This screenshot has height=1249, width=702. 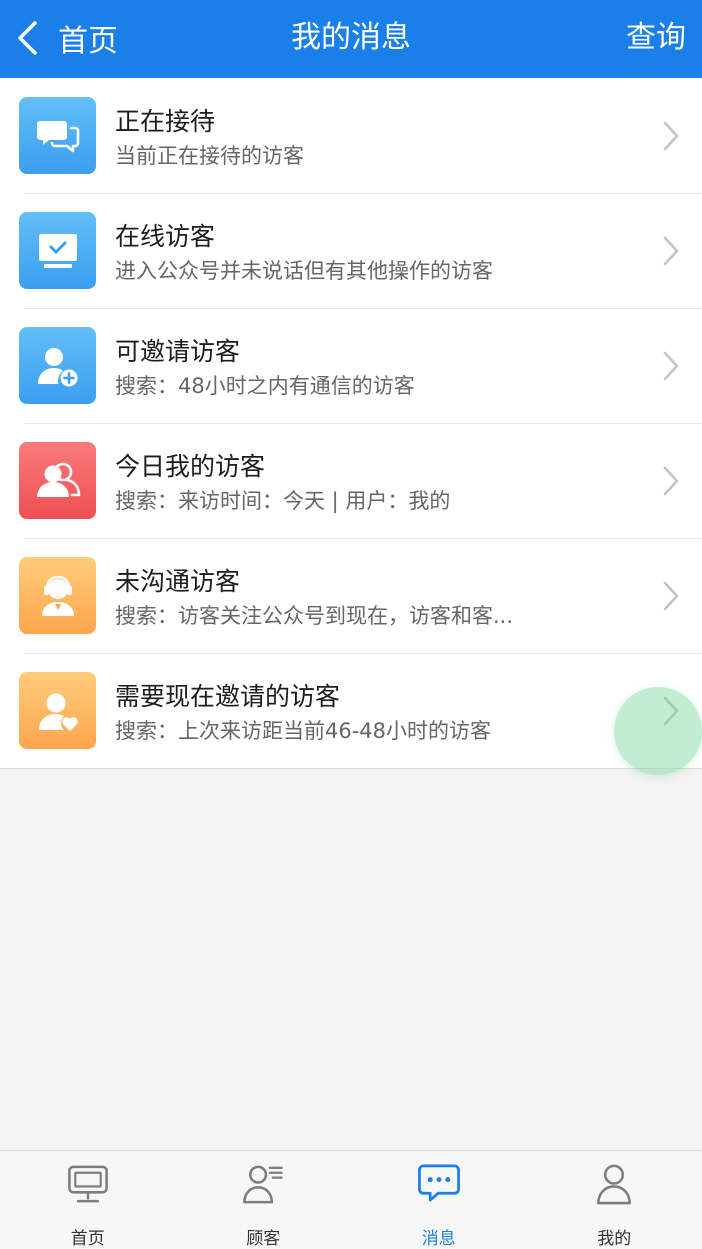 What do you see at coordinates (57, 710) in the screenshot?
I see `user-heart-icon` at bounding box center [57, 710].